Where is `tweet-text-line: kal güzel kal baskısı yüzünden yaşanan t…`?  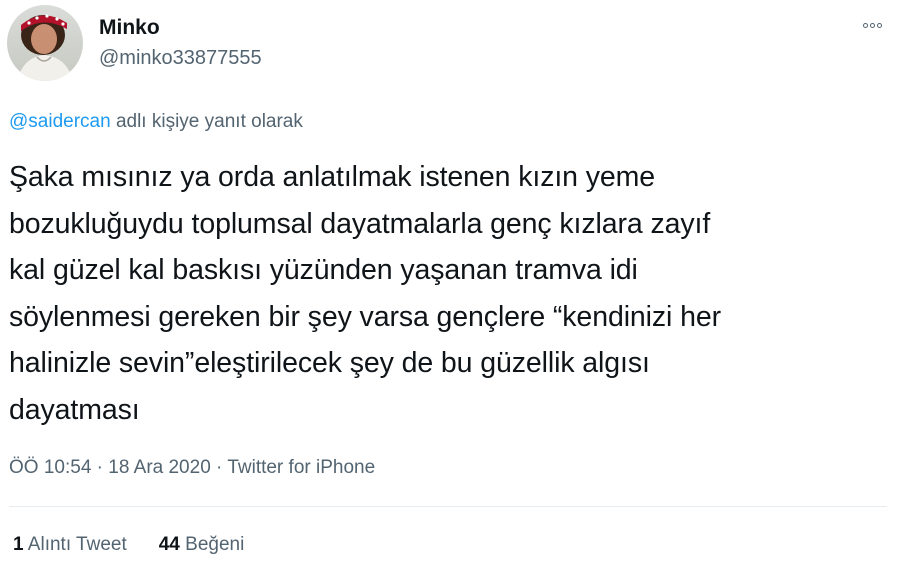 tweet-text-line: kal güzel kal baskısı yüzünden yaşanan t… is located at coordinates (323, 270).